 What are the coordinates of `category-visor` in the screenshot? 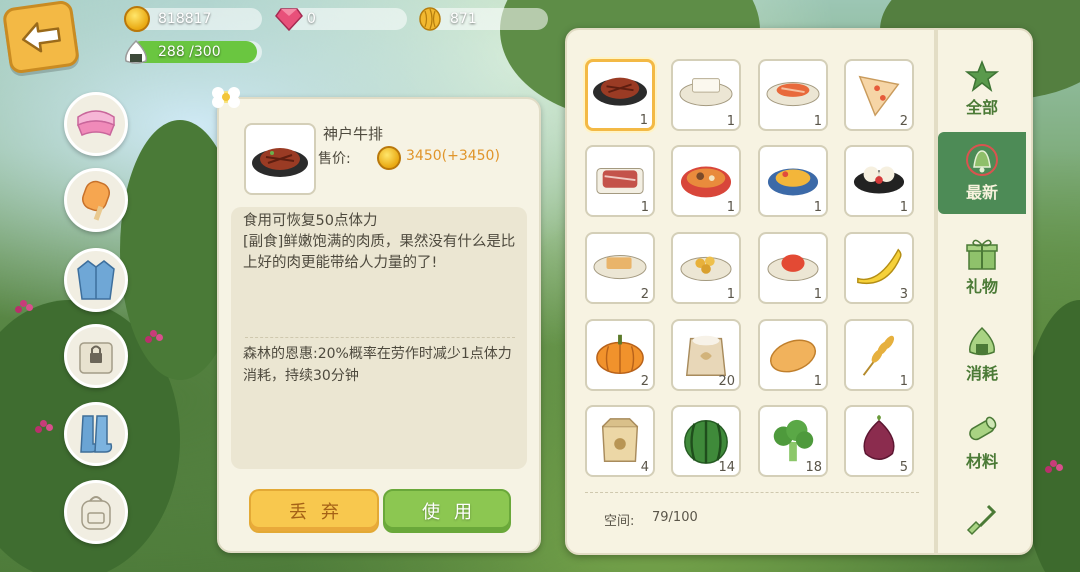 It's located at (96, 124).